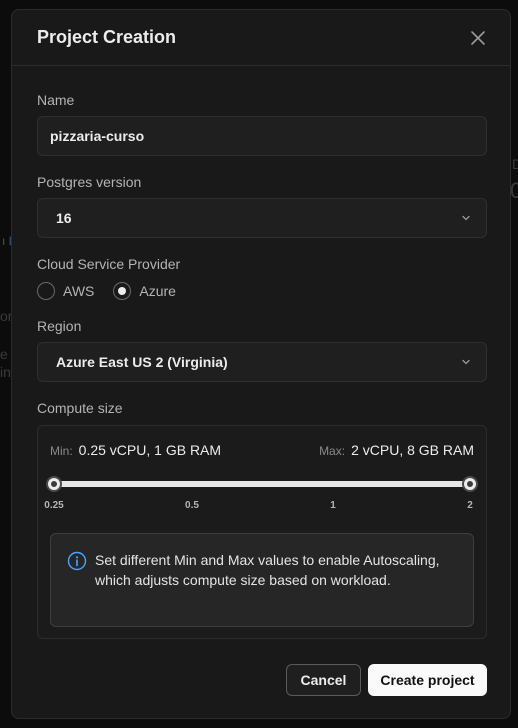  I want to click on compute-max-value: 2 vCPU, 8 GB RAM, so click(412, 450).